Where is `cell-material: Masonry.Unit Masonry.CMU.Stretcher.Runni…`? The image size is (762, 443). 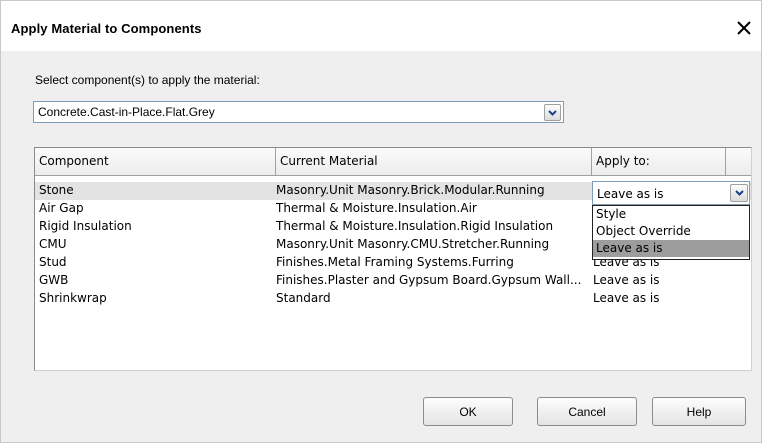 cell-material: Masonry.Unit Masonry.CMU.Stretcher.Runni… is located at coordinates (413, 244).